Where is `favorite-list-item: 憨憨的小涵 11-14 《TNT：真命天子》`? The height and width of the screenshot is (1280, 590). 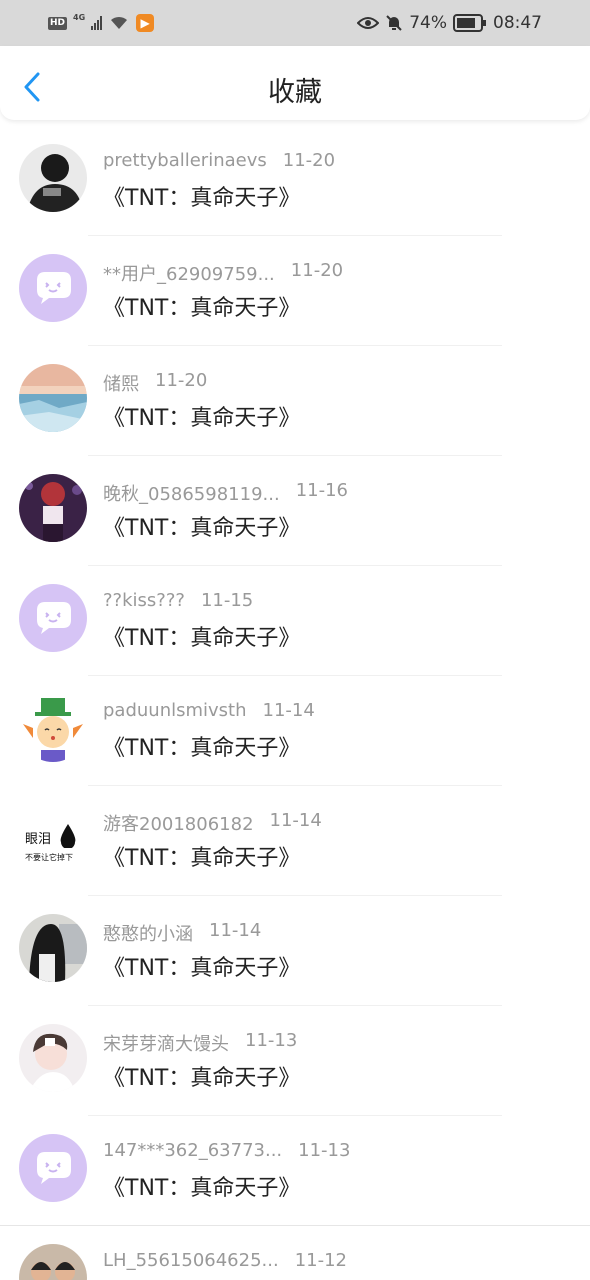 favorite-list-item: 憨憨的小涵 11-14 《TNT：真命天子》 is located at coordinates (295, 951).